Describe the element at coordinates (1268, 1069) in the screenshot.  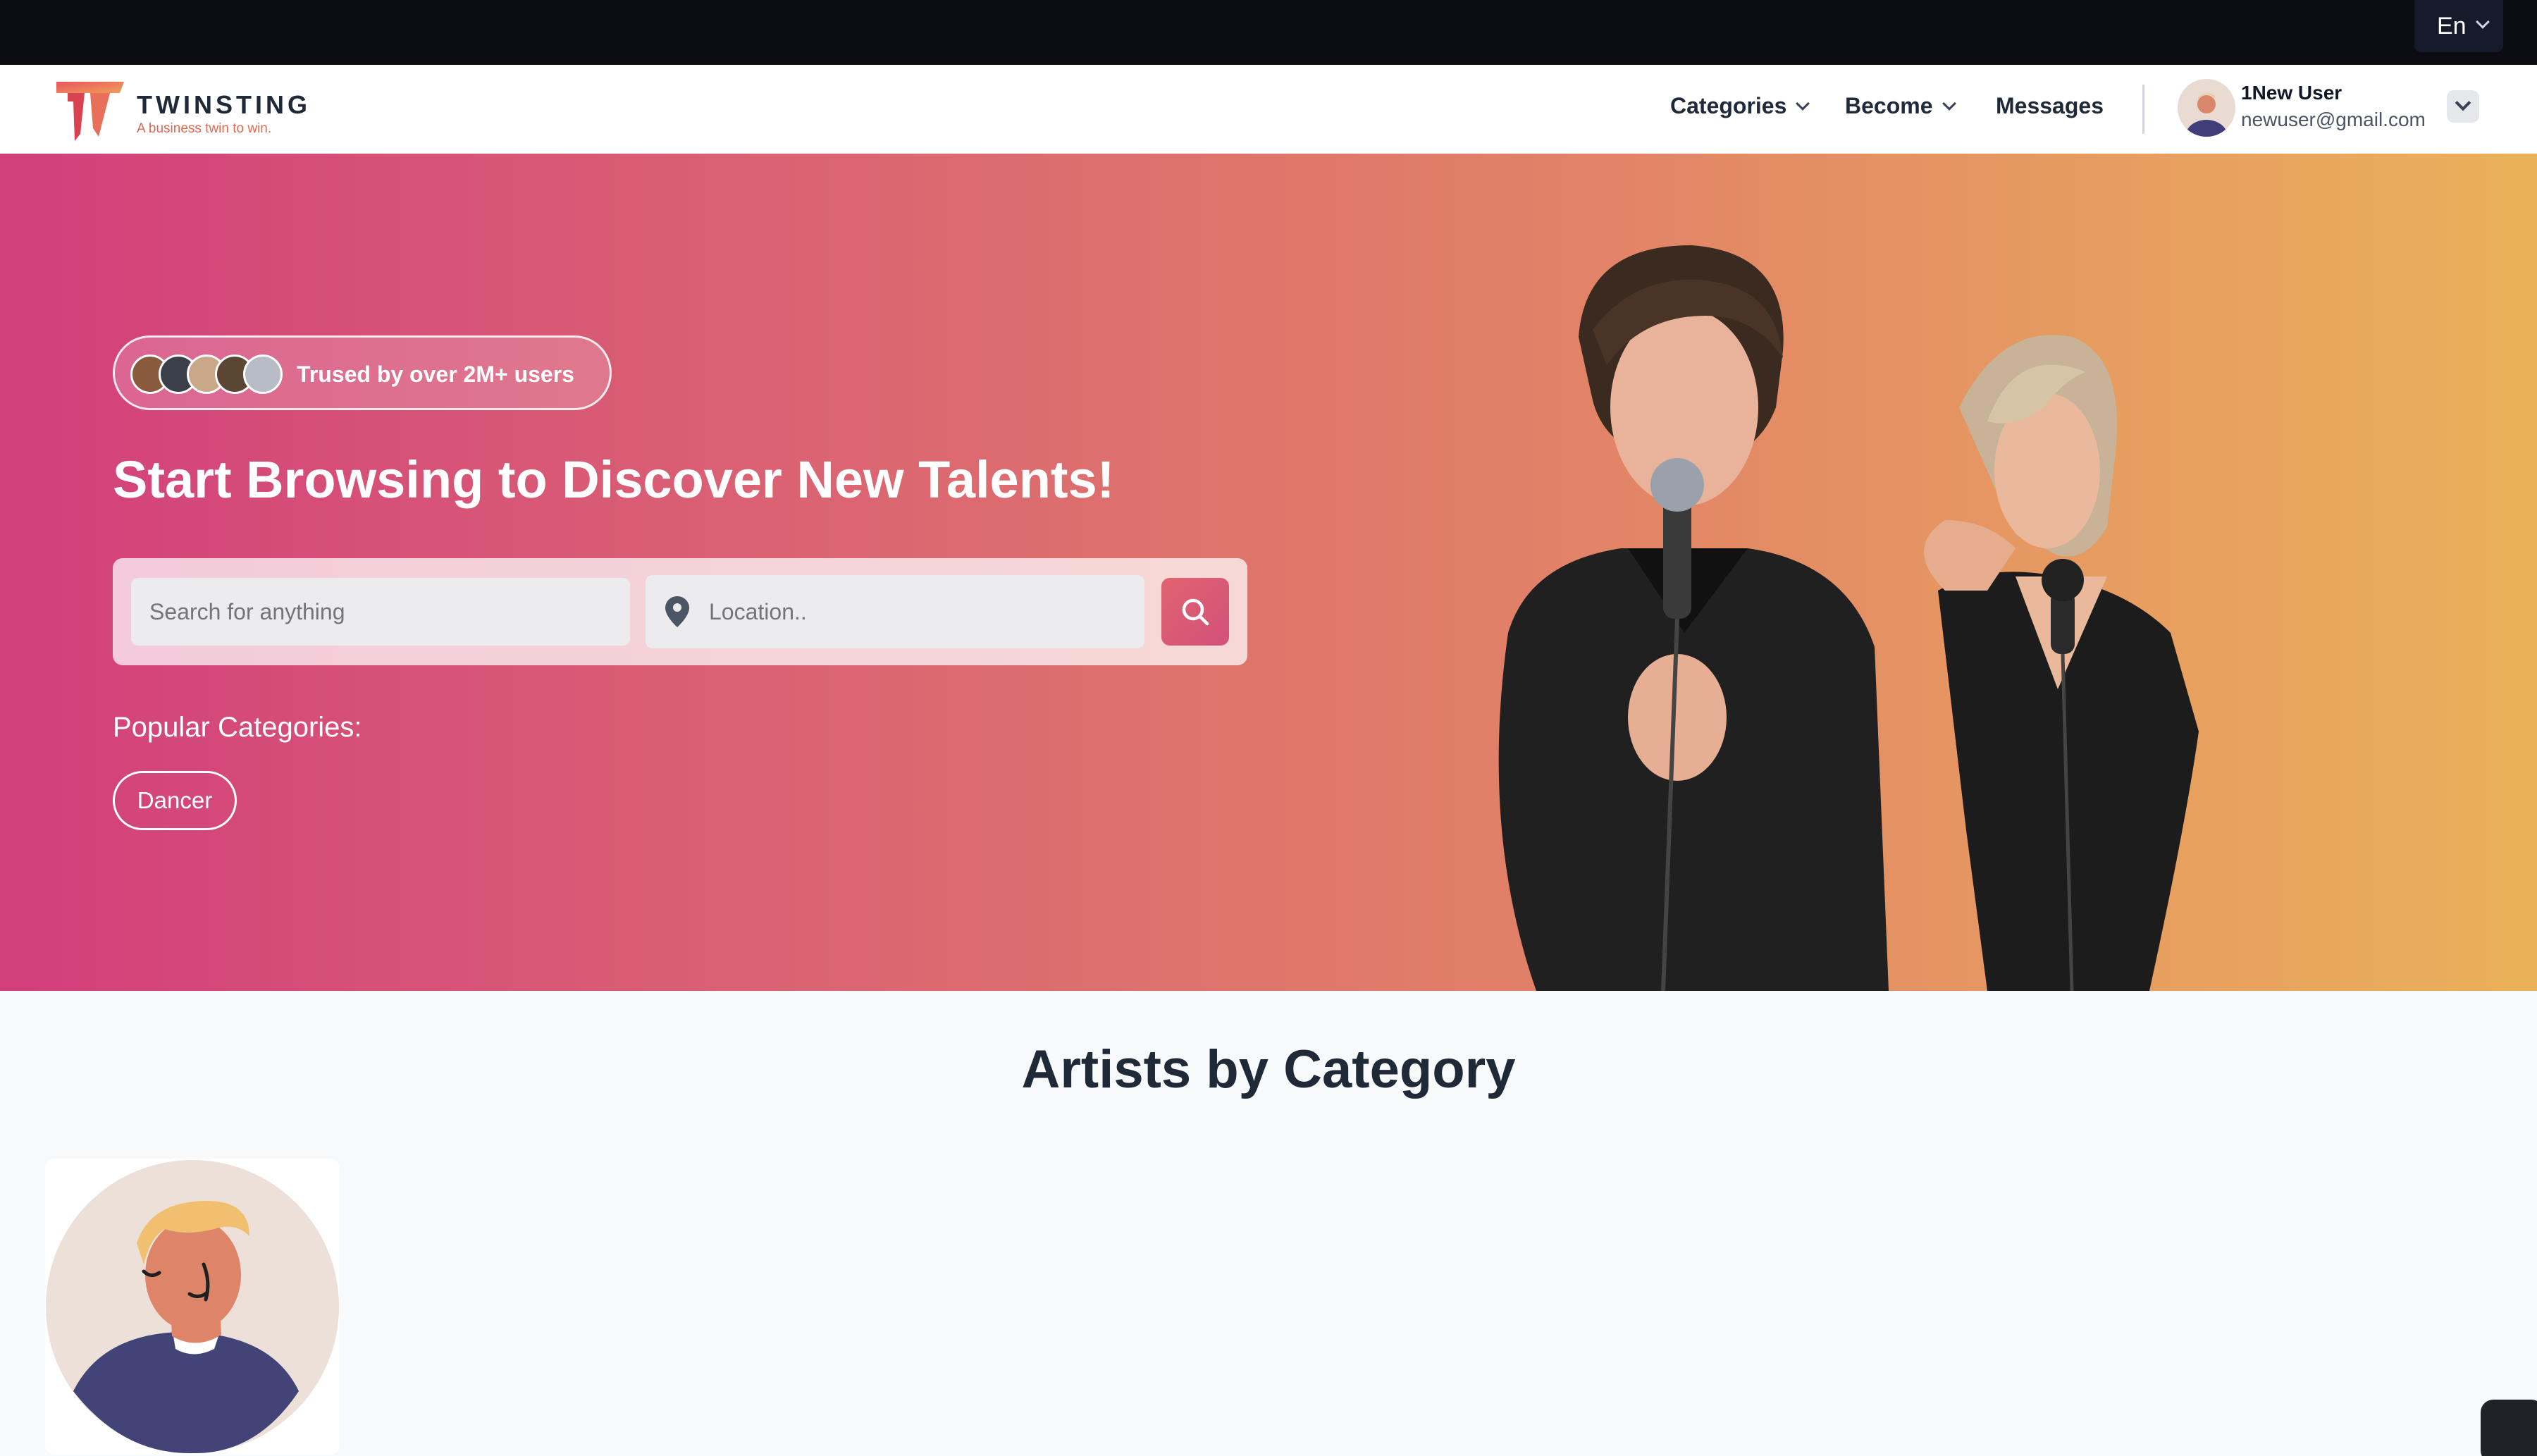
I see `section-title: Artists by Category` at that location.